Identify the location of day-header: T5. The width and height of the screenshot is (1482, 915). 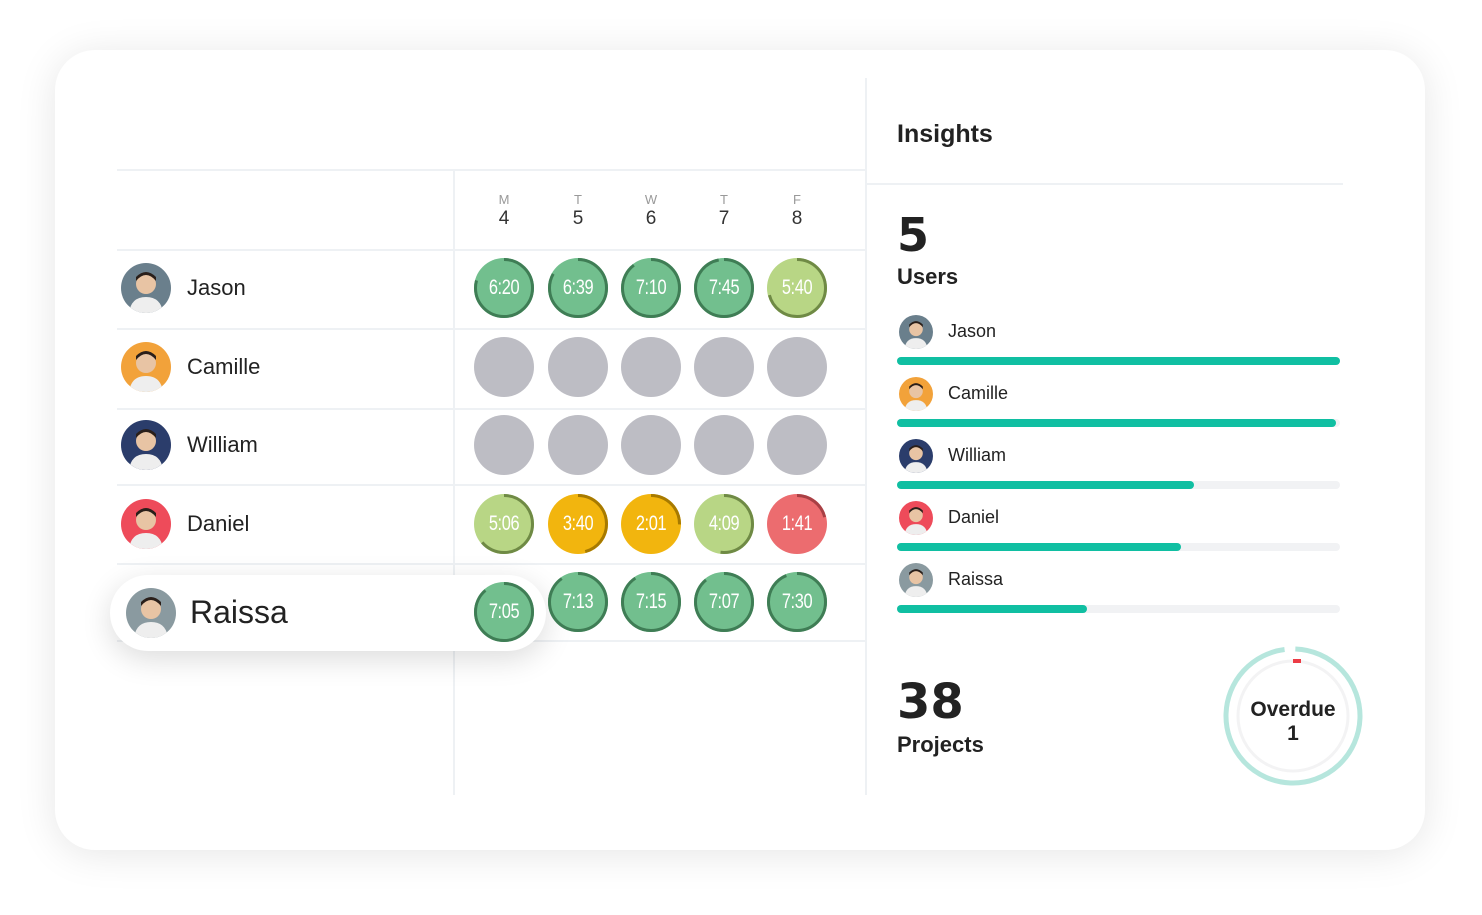
(578, 211).